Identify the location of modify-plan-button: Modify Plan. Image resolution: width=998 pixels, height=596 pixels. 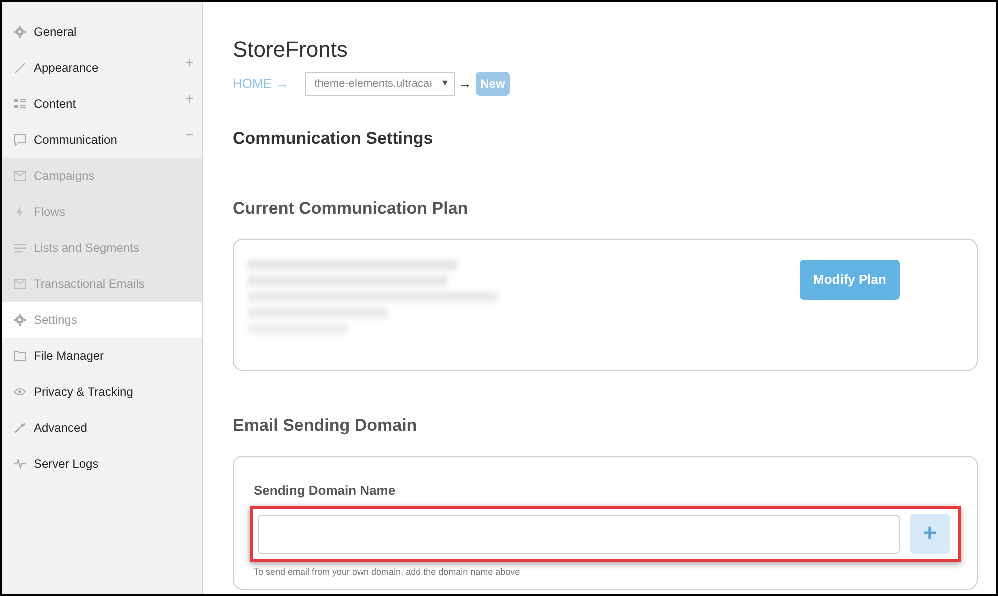
(850, 280).